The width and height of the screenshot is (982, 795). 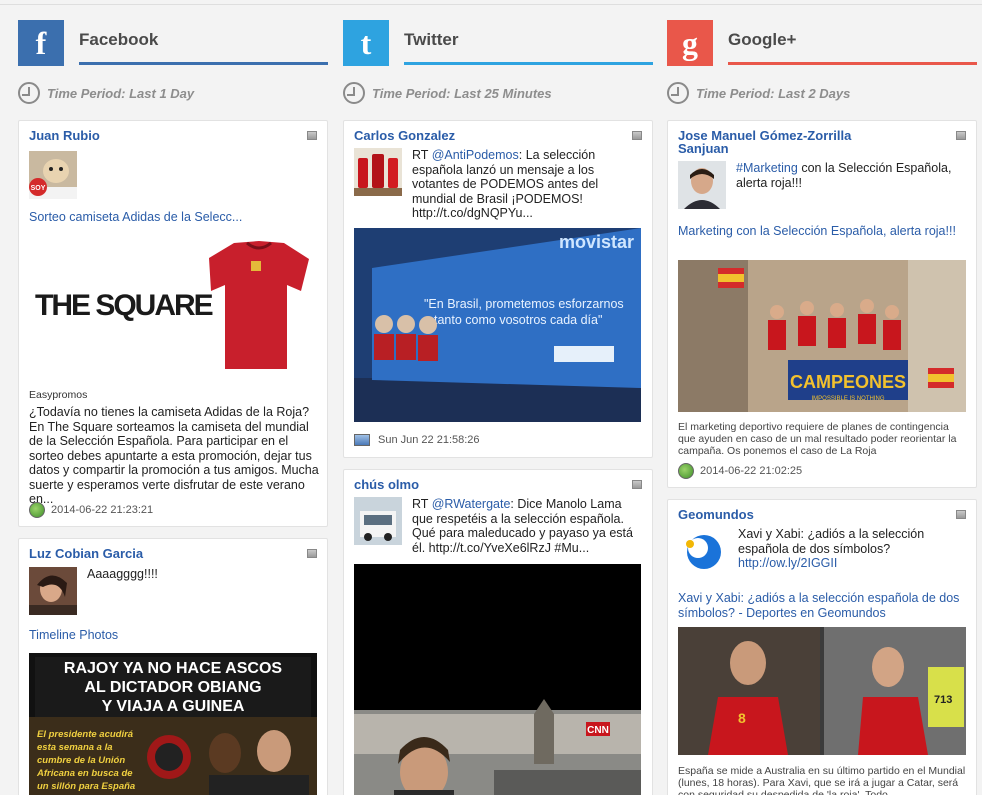 I want to click on facebook-title: Facebook, so click(x=119, y=39).